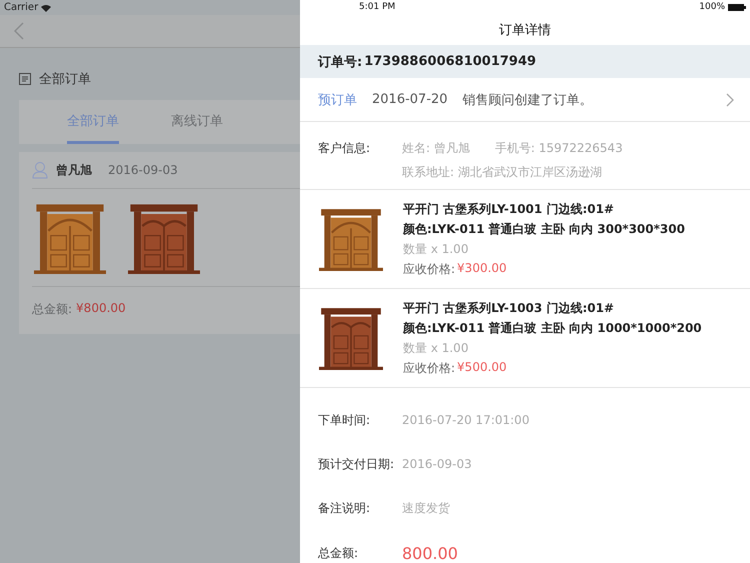  What do you see at coordinates (544, 229) in the screenshot?
I see `product-spec: 颜色:LYK-011 普通白玻 主卧 向内 300*300*300` at bounding box center [544, 229].